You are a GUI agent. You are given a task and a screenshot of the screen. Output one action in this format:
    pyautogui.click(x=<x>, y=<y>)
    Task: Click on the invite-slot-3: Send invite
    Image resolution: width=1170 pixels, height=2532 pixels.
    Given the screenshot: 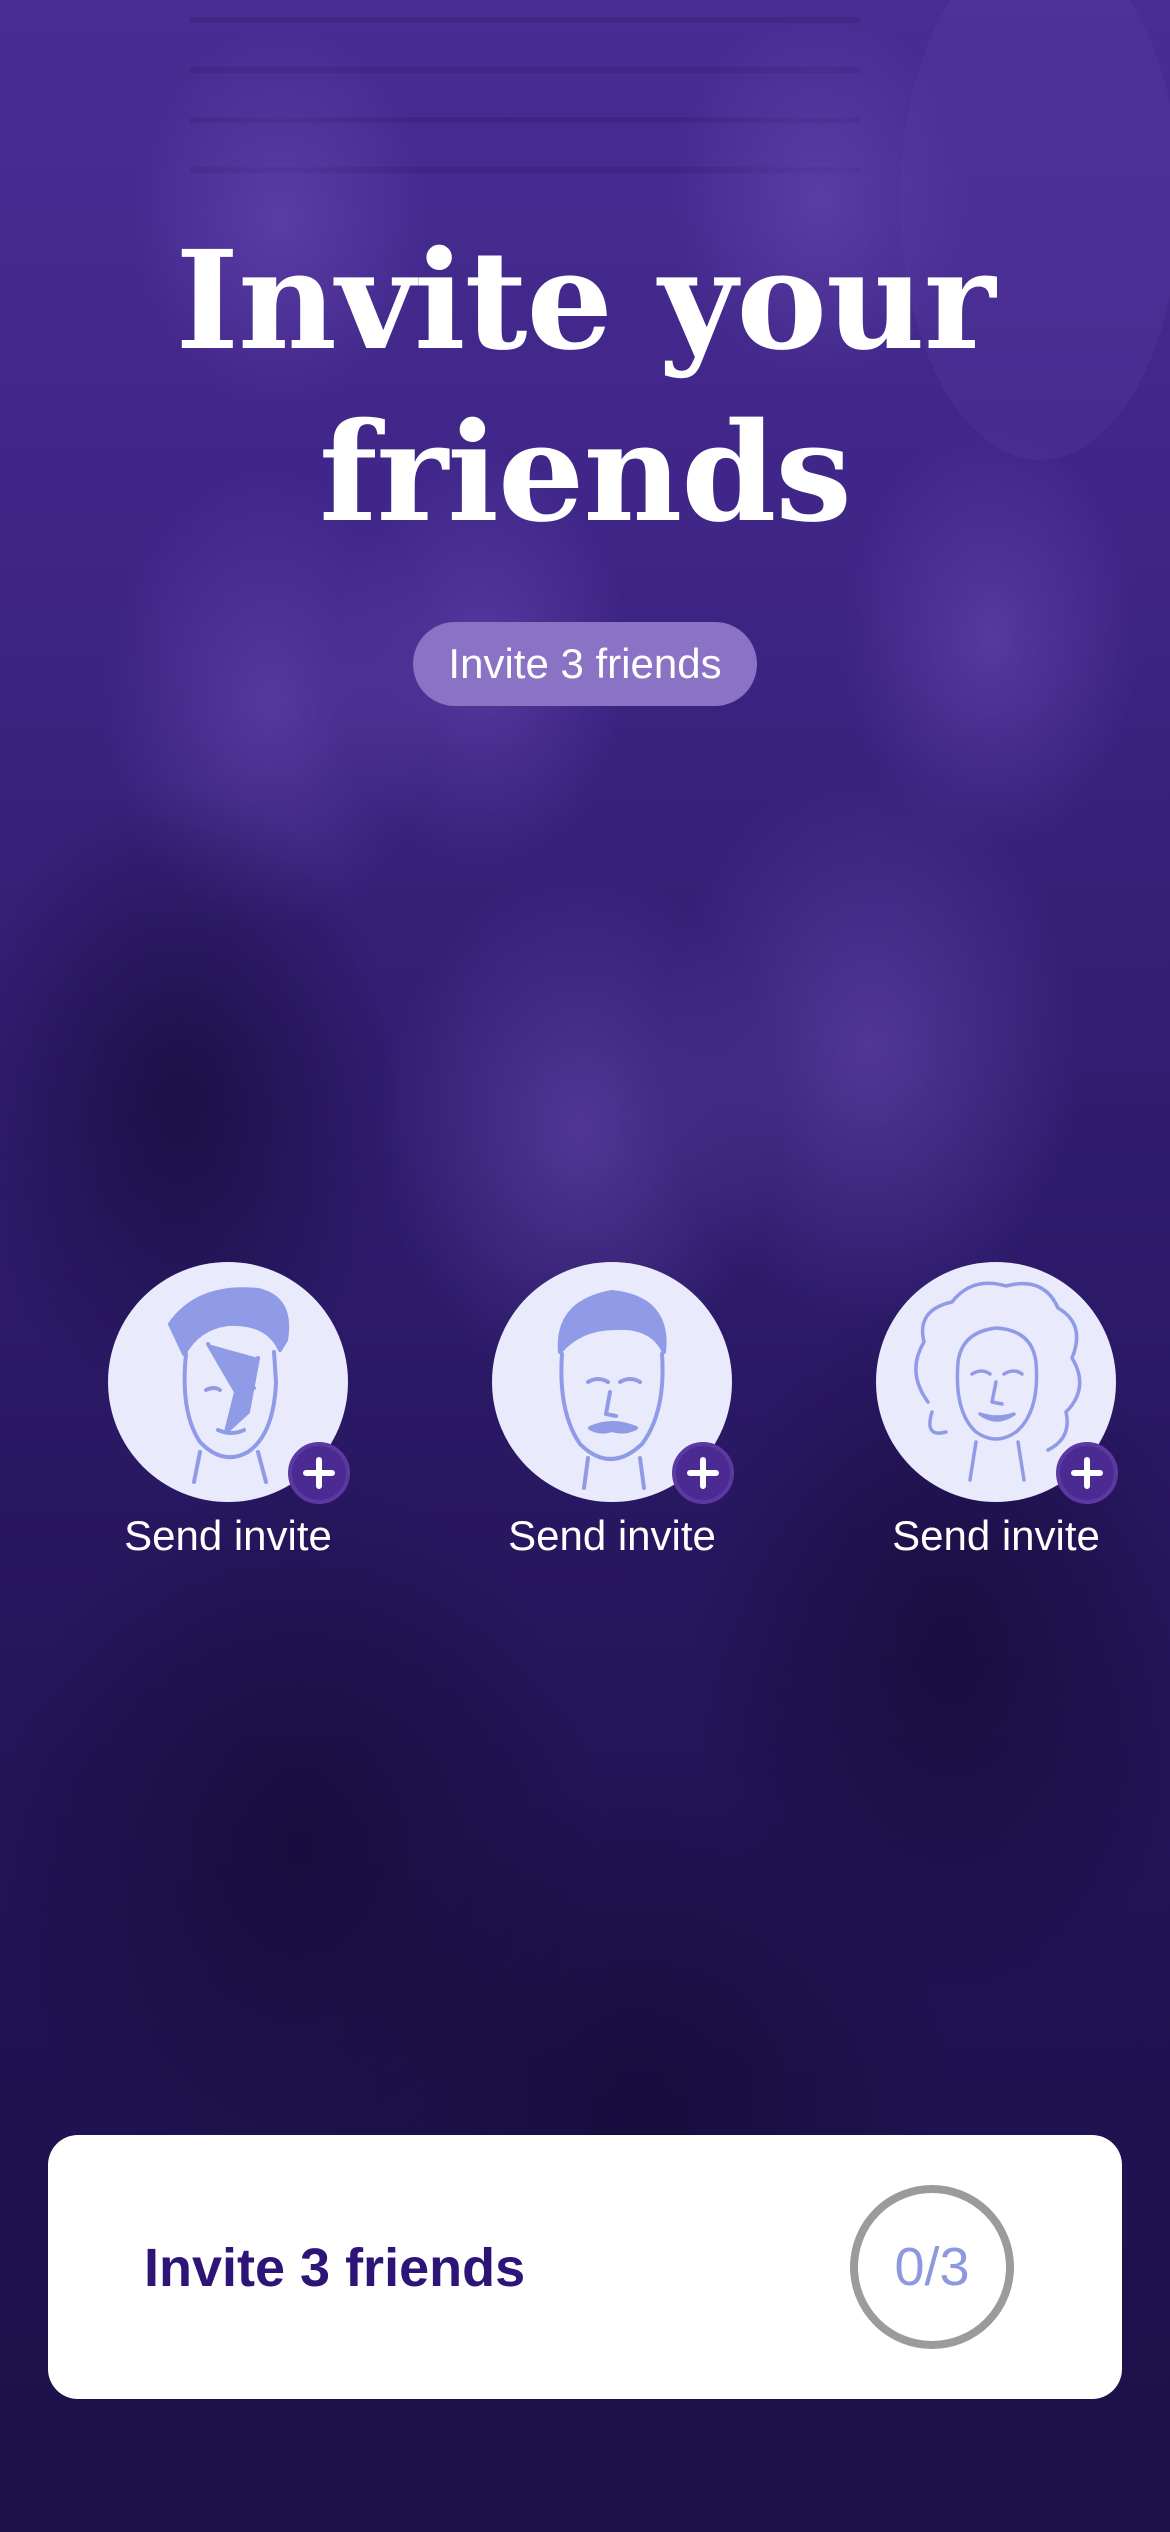 What is the action you would take?
    pyautogui.click(x=997, y=1427)
    